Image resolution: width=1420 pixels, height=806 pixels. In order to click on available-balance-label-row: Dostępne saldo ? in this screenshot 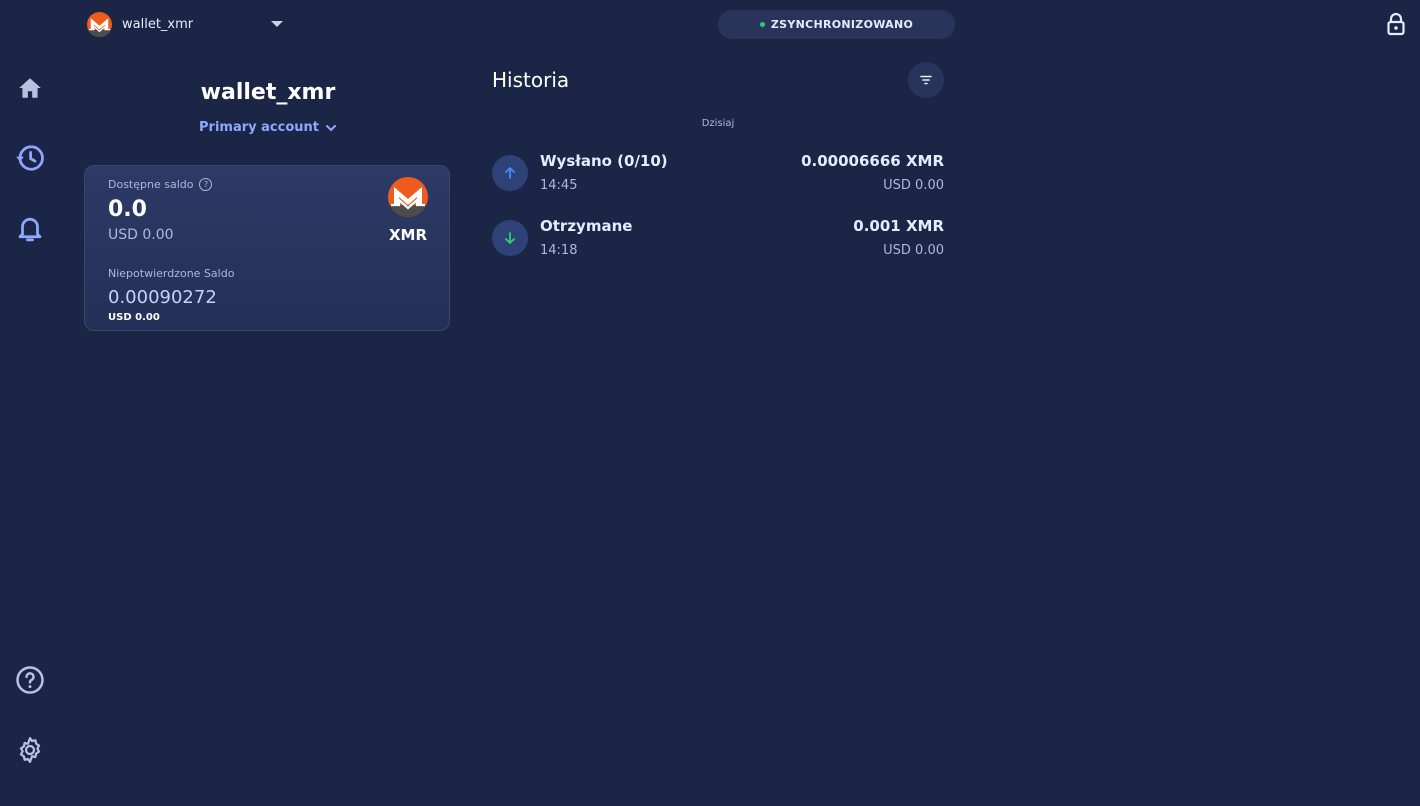, I will do `click(160, 184)`.